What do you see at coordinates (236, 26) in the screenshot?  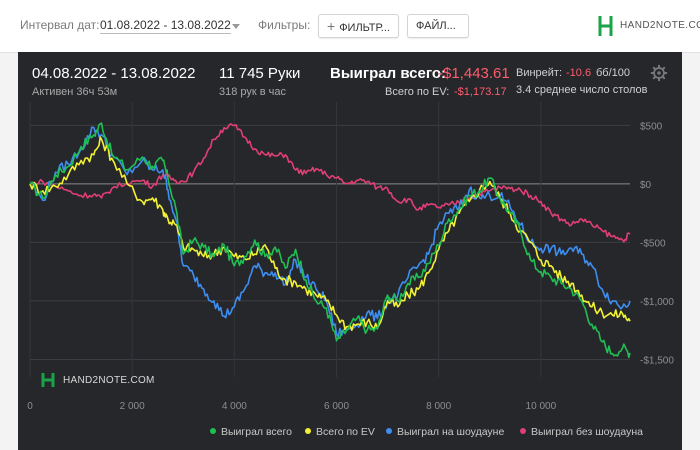 I see `chevron-down-icon` at bounding box center [236, 26].